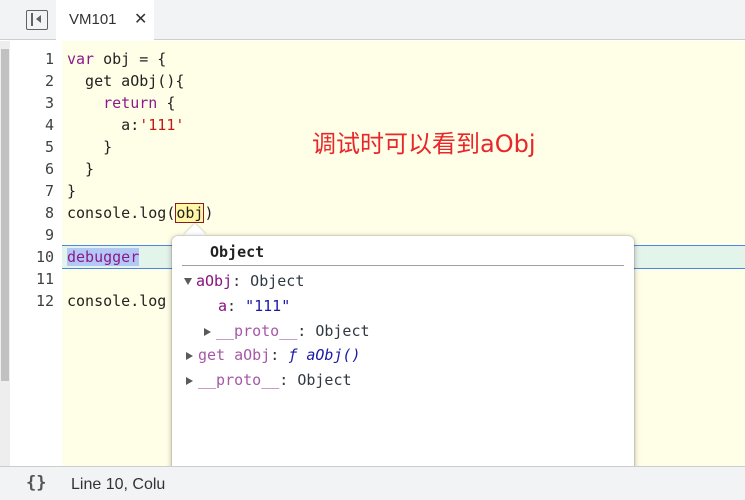  Describe the element at coordinates (140, 19) in the screenshot. I see `close-icon: ✕` at that location.